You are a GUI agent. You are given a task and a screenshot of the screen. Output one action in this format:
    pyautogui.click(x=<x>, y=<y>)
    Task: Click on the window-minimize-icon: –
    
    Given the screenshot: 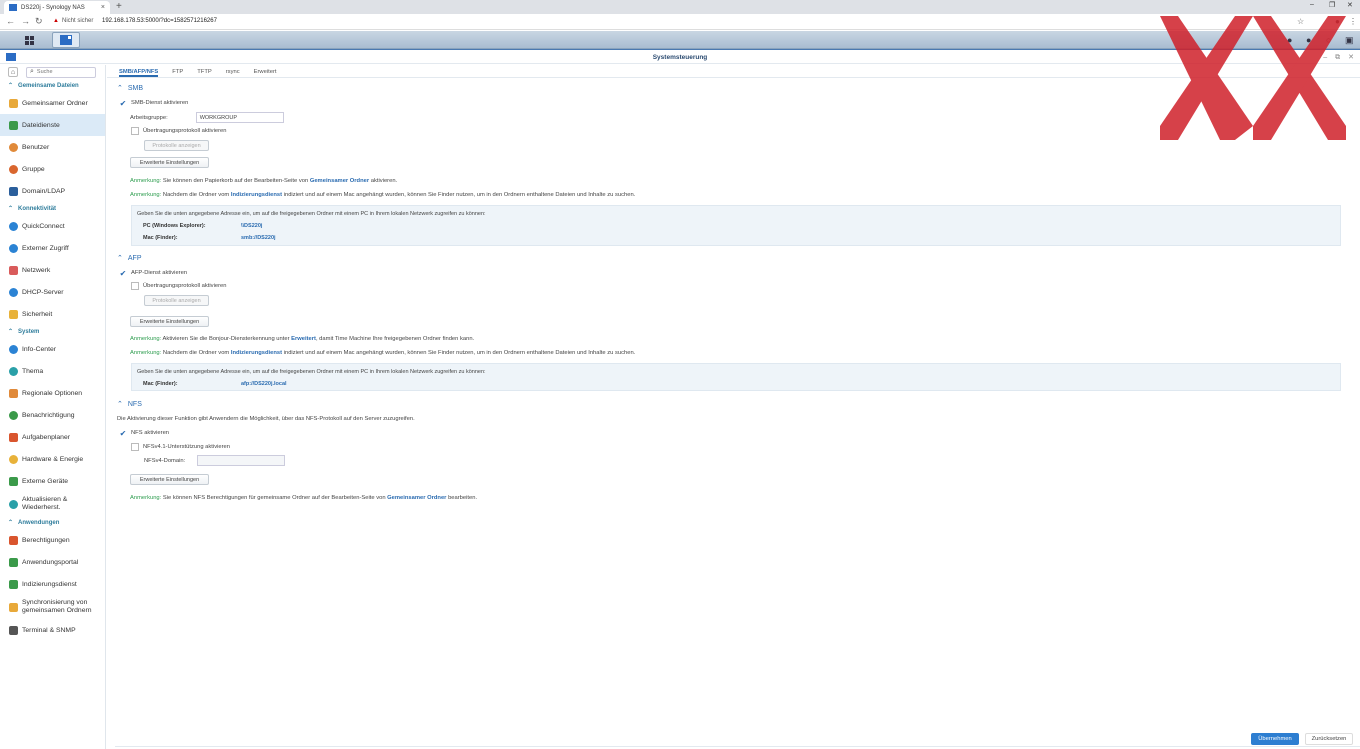 What is the action you would take?
    pyautogui.click(x=1325, y=57)
    